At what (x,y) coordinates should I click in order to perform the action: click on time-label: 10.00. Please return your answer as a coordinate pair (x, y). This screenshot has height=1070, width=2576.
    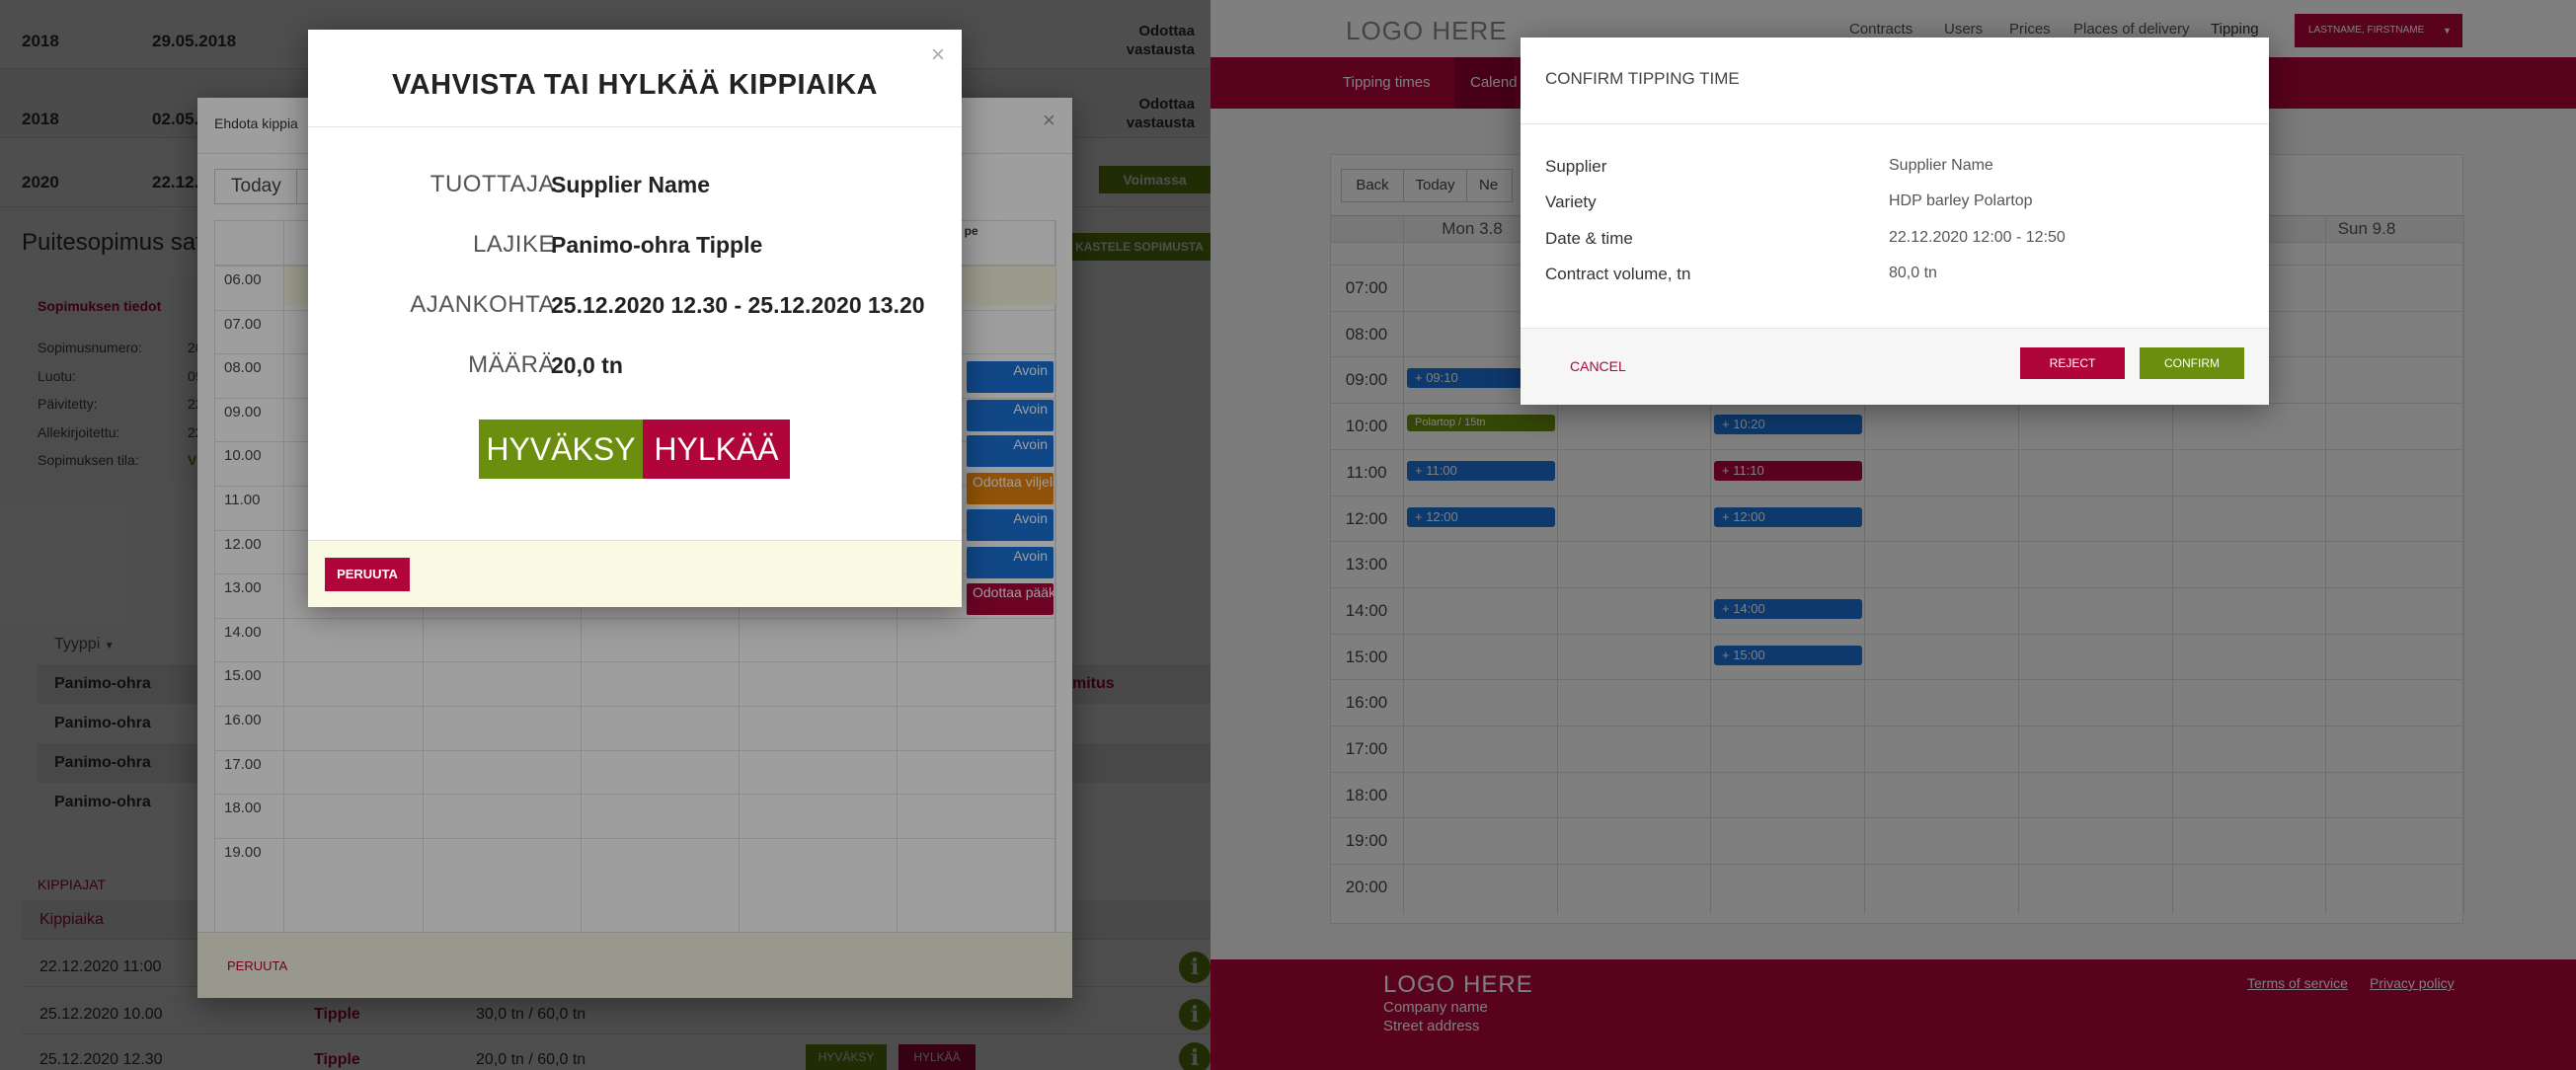
    Looking at the image, I should click on (243, 456).